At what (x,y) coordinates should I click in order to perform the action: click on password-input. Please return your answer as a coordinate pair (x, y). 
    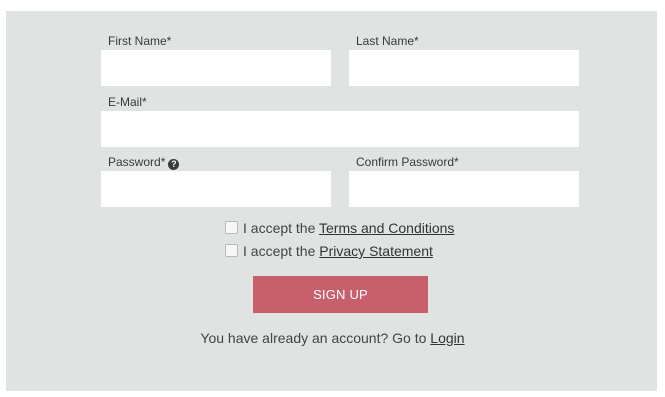
    Looking at the image, I should click on (216, 189).